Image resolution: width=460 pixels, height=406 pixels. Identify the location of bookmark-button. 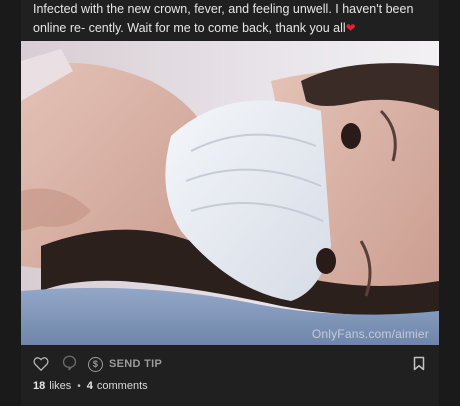
(419, 363).